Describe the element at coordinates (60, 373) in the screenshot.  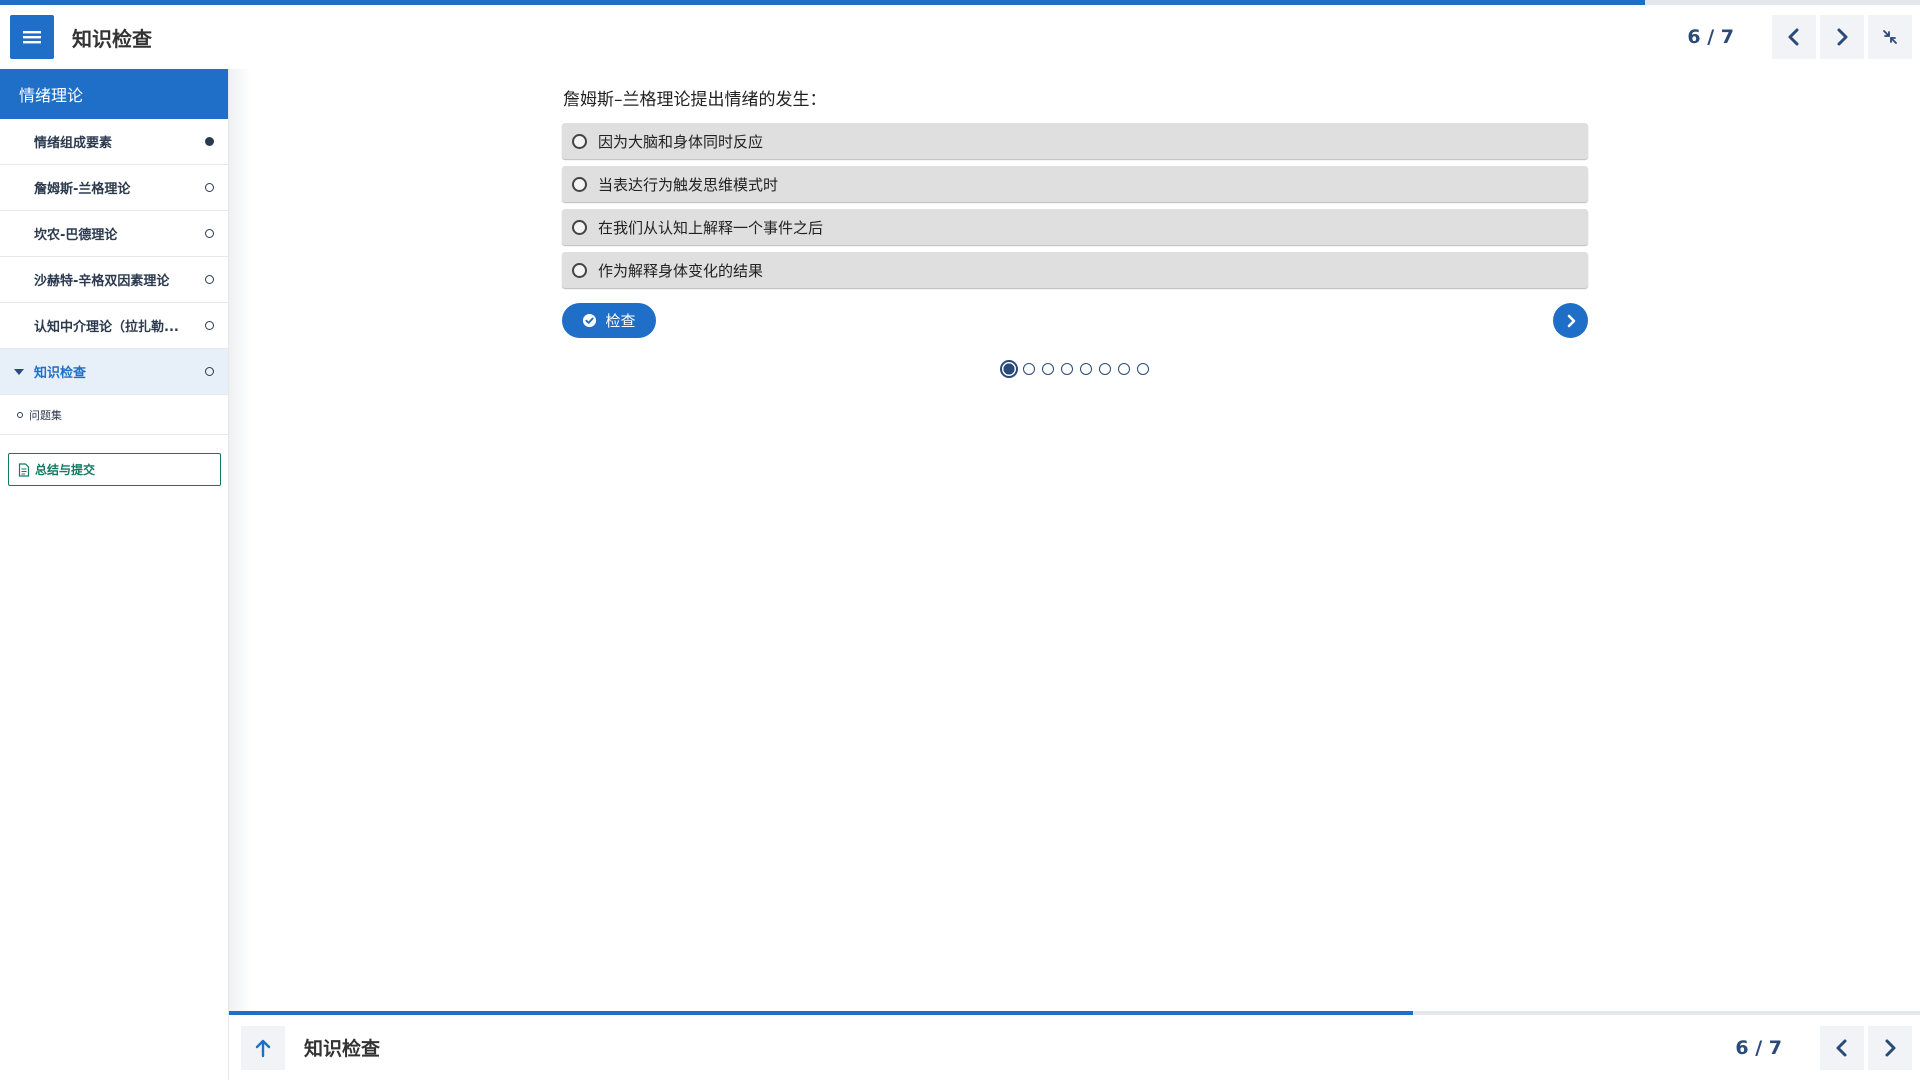
I see `sidebar-item-label: 知识检查` at that location.